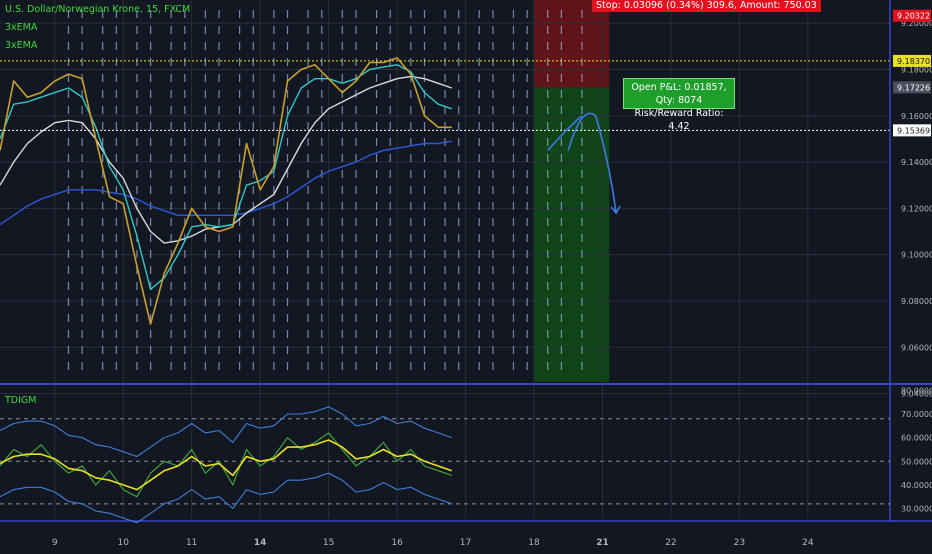 The height and width of the screenshot is (554, 932). I want to click on time-tick-label: 22, so click(670, 543).